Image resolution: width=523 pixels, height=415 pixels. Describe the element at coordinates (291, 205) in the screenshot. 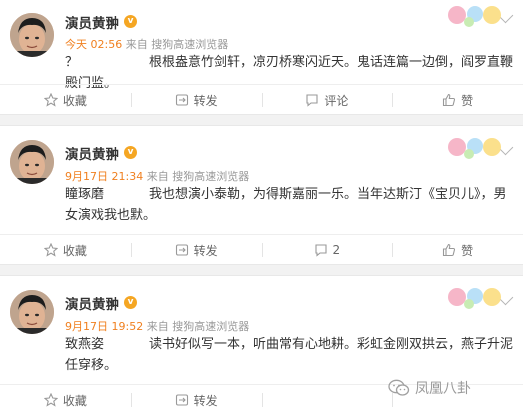

I see `post-content: 瞳琢磨 我也想演小泰勒，为得斯嘉丽一乐。当年达斯汀《宝贝儿》，男女演戏我也默。` at that location.